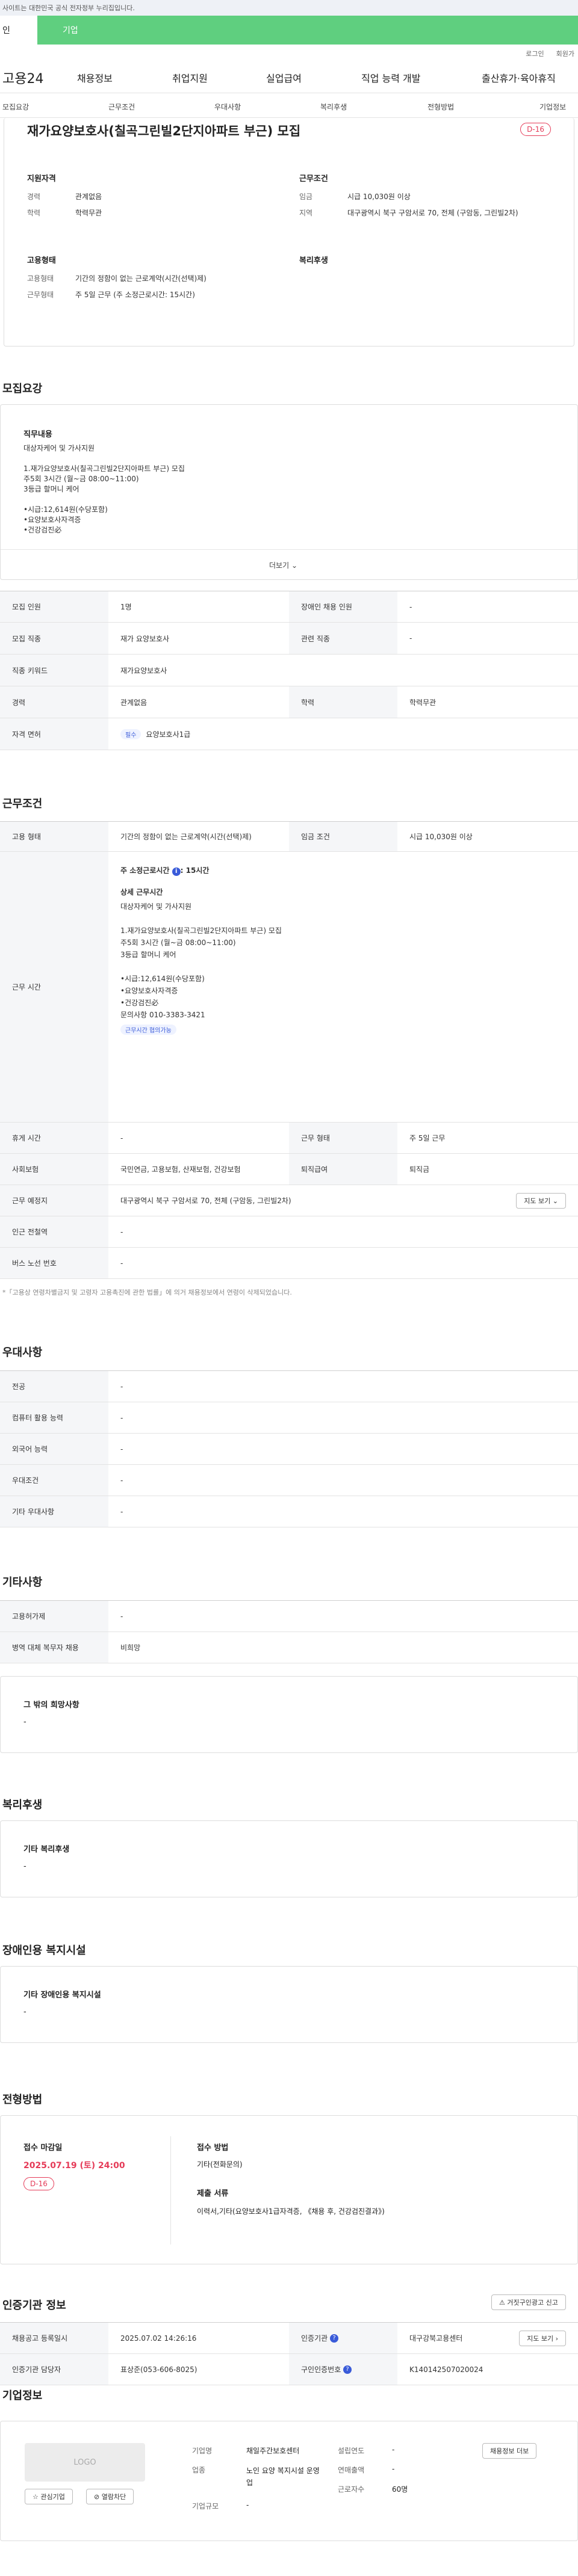  Describe the element at coordinates (104, 468) in the screenshot. I see `duty-line: 1.재가요양보호사(칠곡그린빌2단지아파트 부근) 모집` at that location.